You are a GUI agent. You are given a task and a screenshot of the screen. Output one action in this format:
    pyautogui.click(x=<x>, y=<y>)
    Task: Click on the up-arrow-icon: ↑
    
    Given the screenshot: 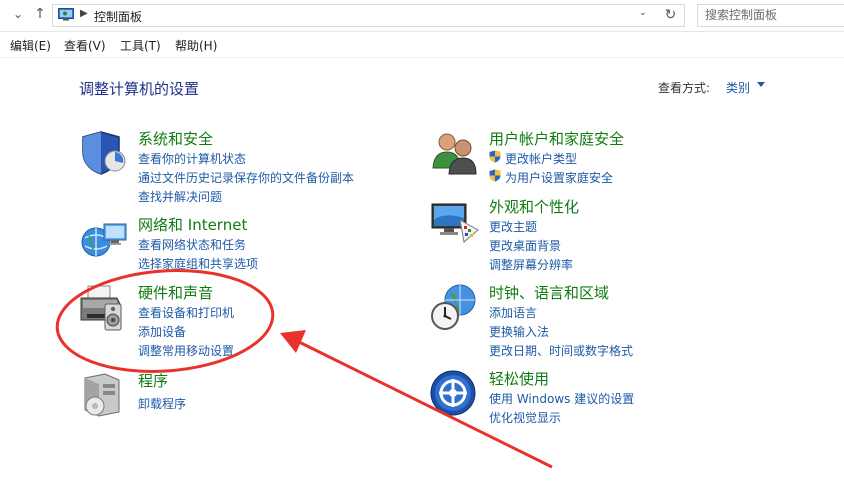 What is the action you would take?
    pyautogui.click(x=40, y=14)
    